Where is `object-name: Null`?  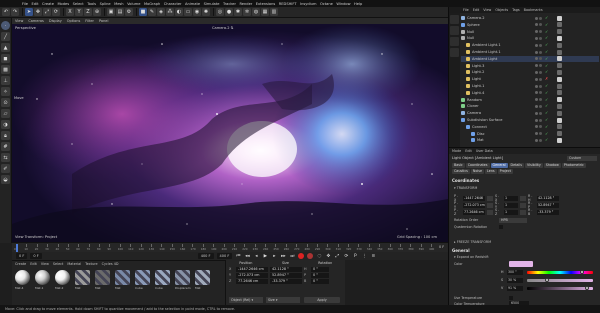 object-name: Null is located at coordinates (470, 32).